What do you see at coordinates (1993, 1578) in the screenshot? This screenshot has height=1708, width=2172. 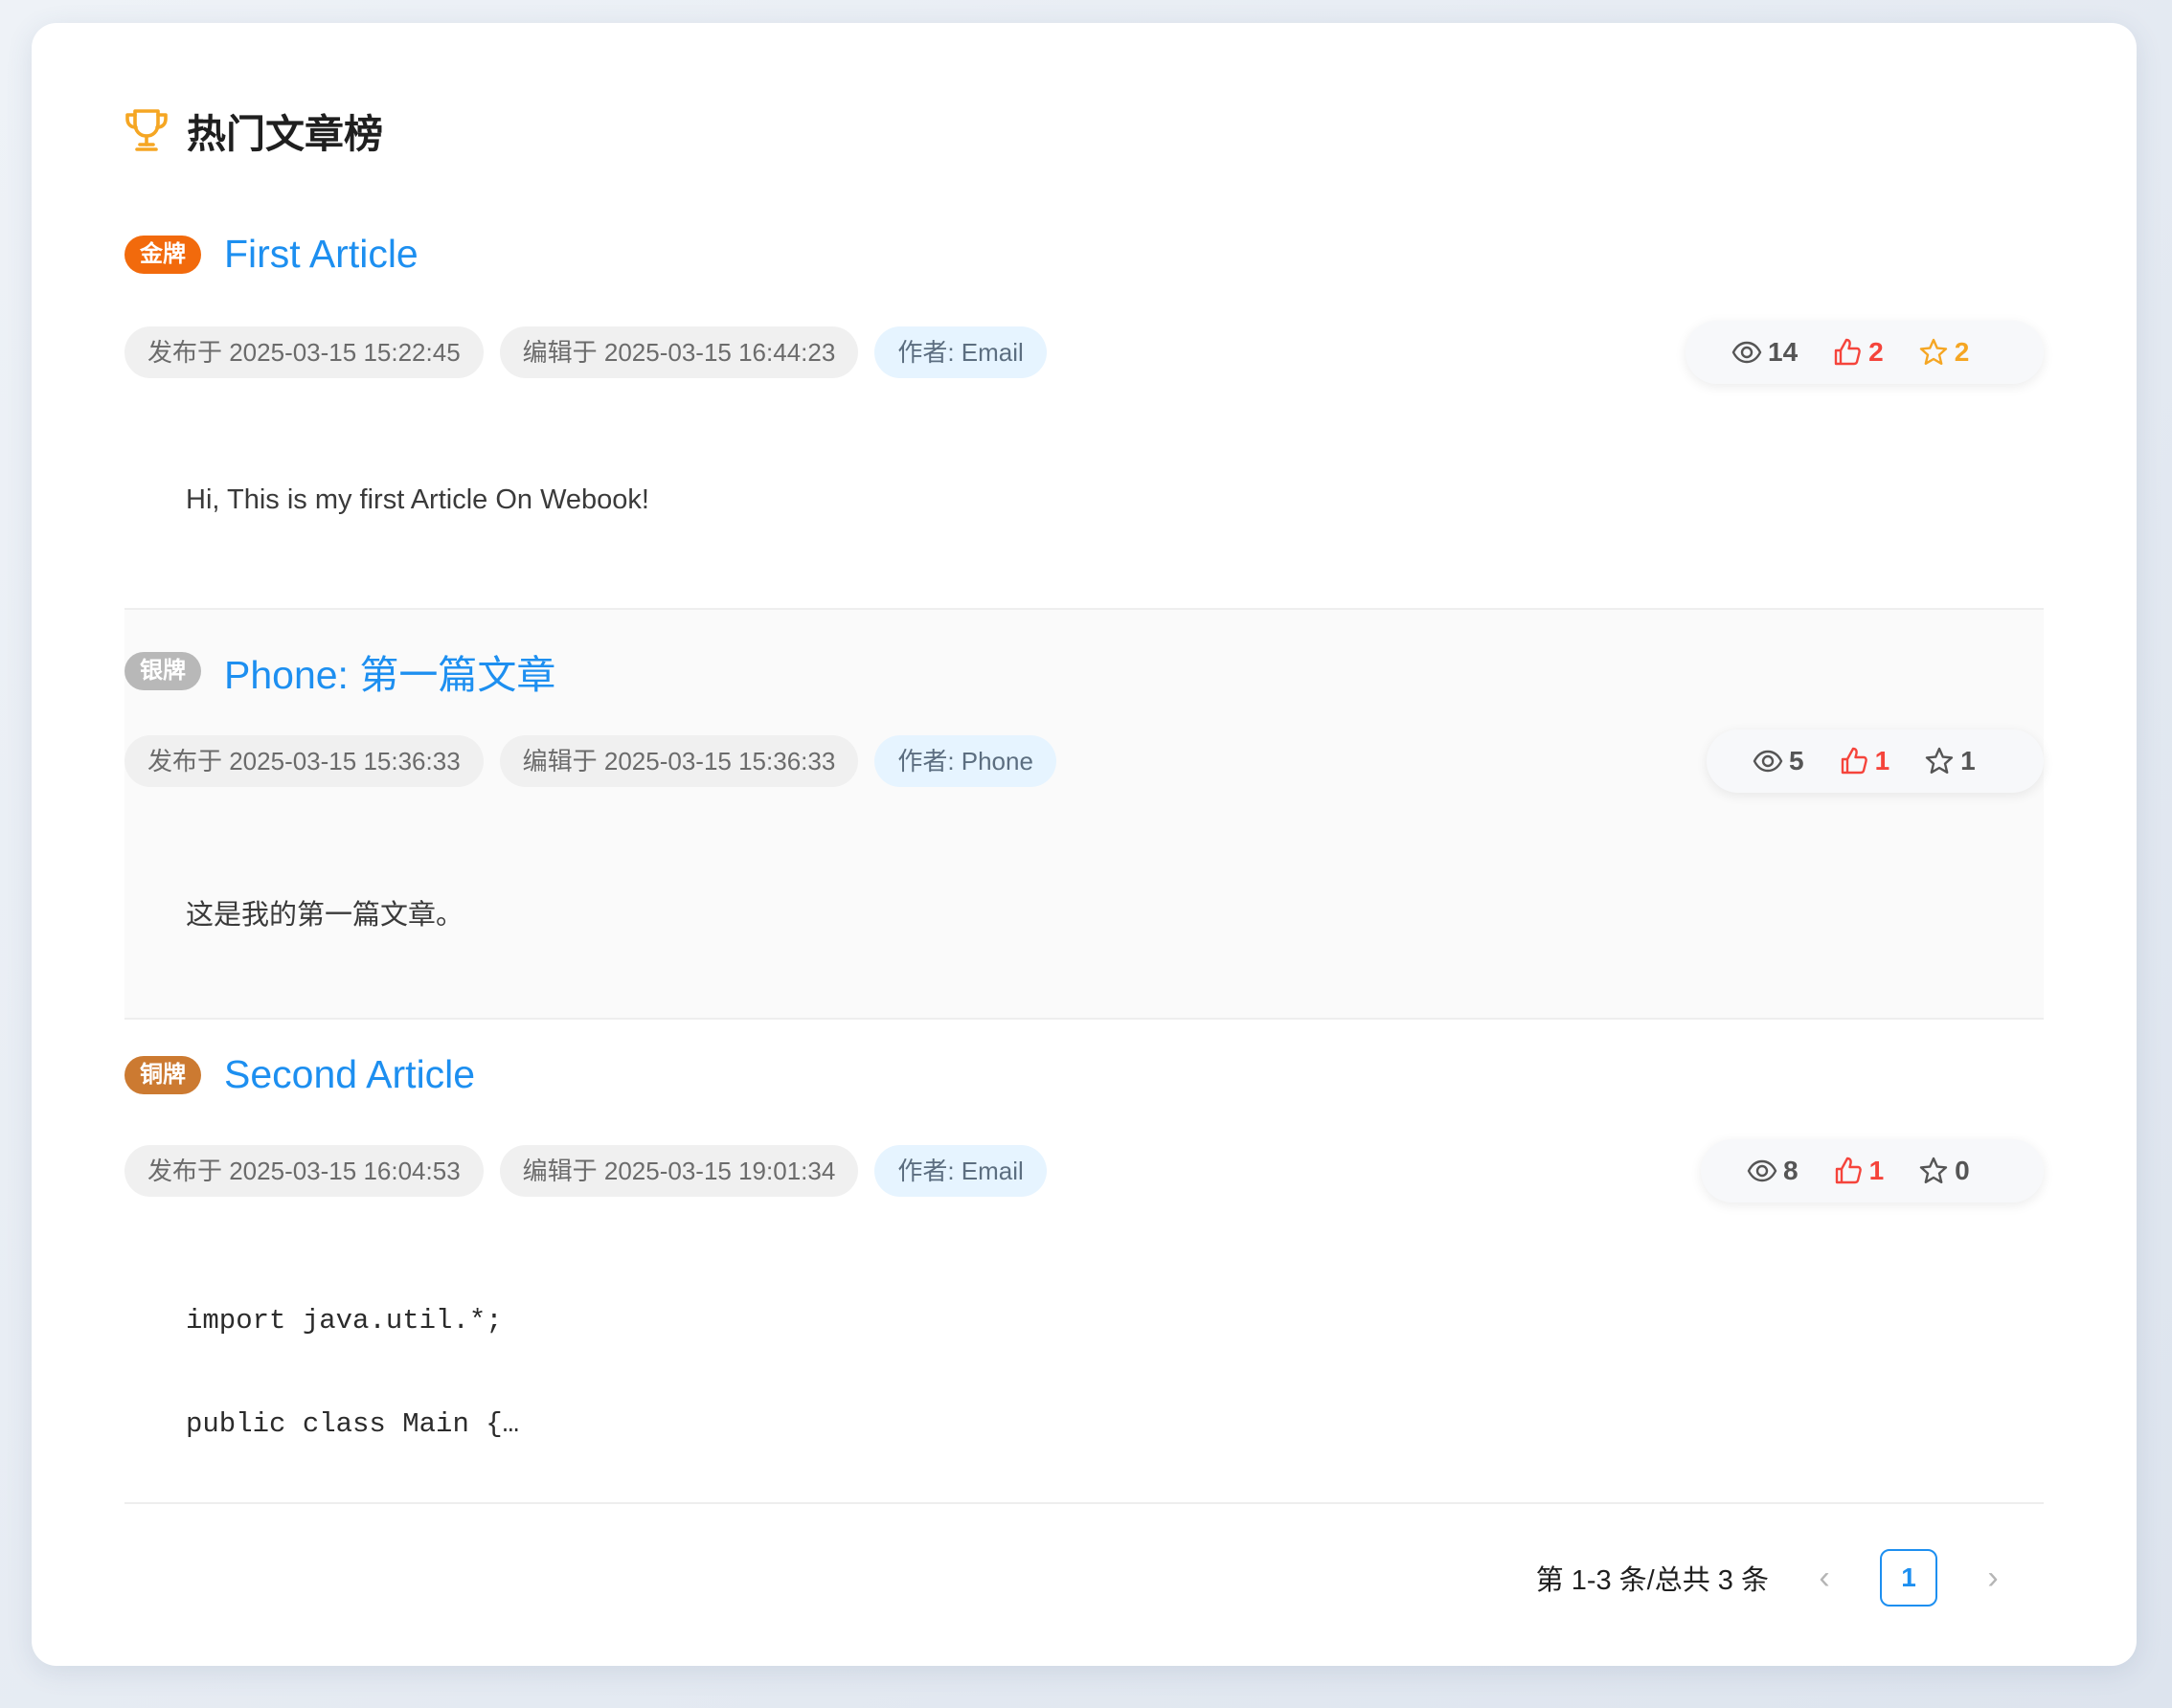 I see `next-page-button: ›` at bounding box center [1993, 1578].